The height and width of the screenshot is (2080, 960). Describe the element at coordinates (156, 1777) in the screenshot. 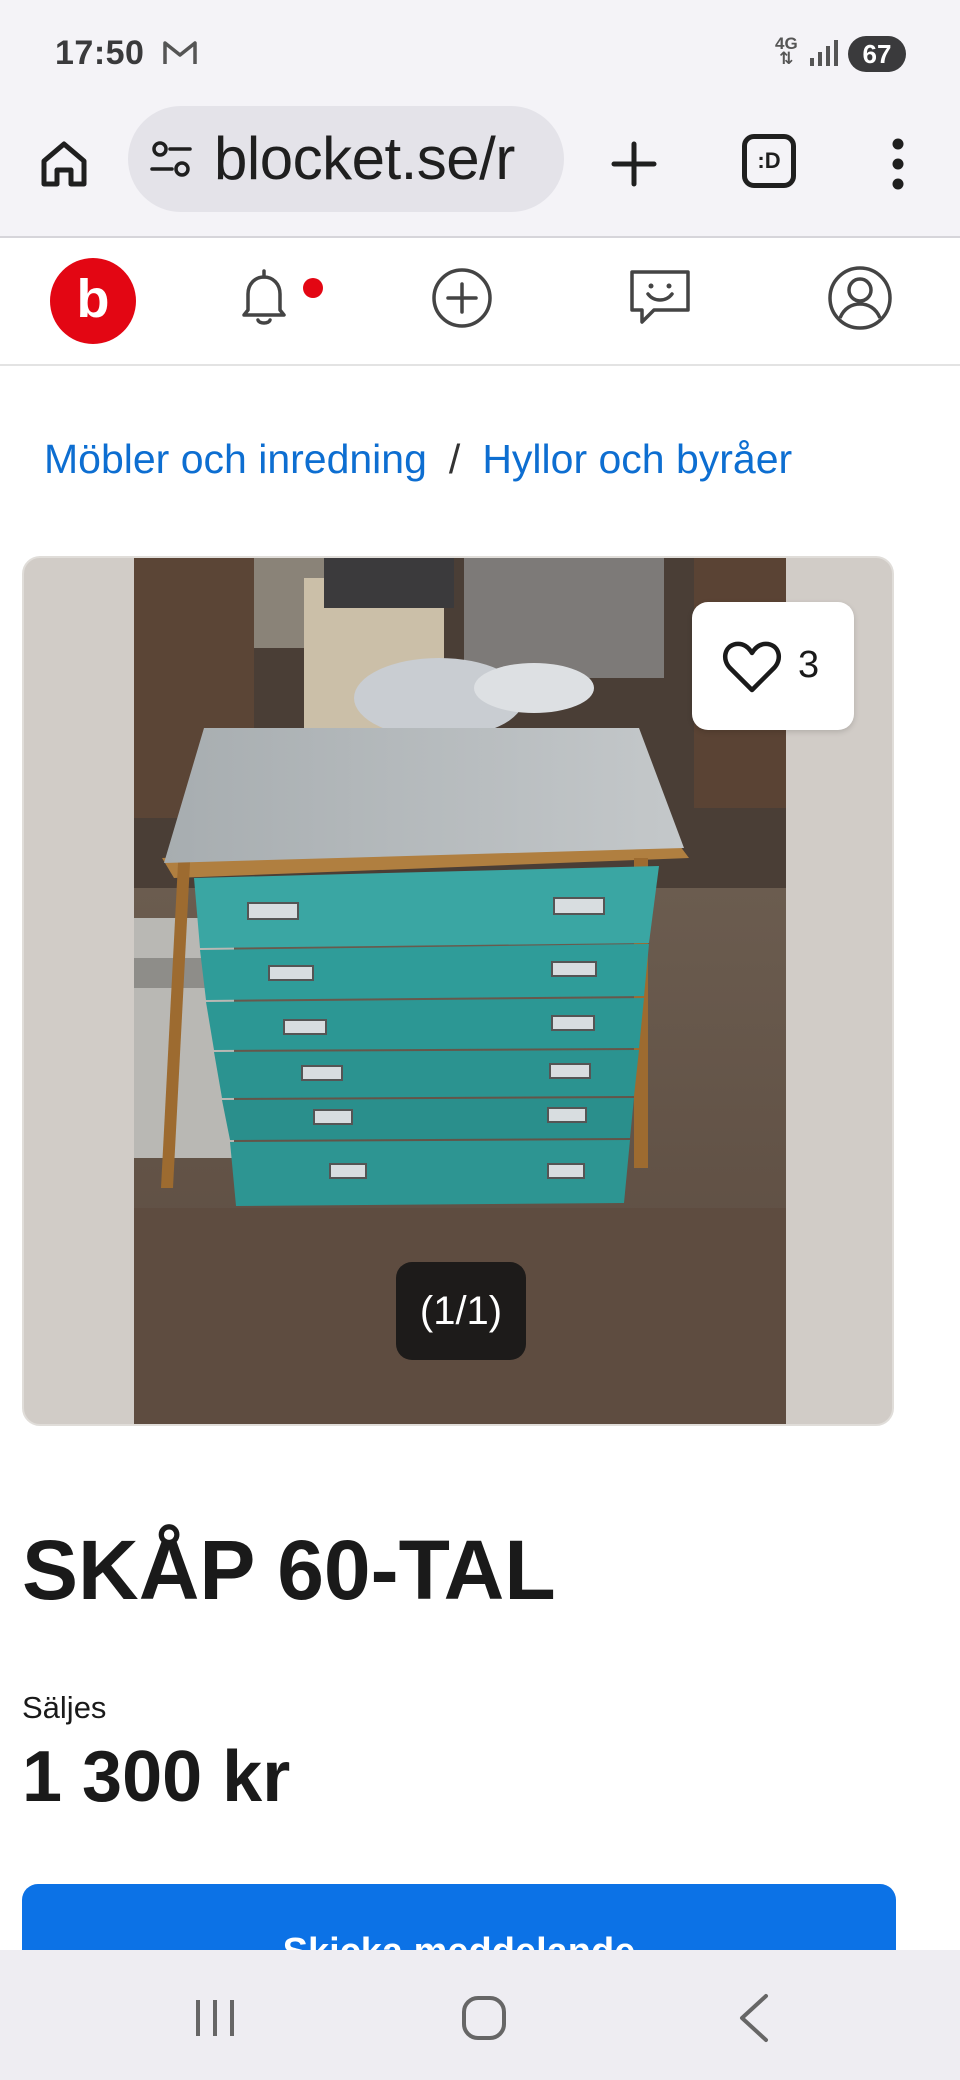

I see `ad-price: 1 300 kr` at that location.